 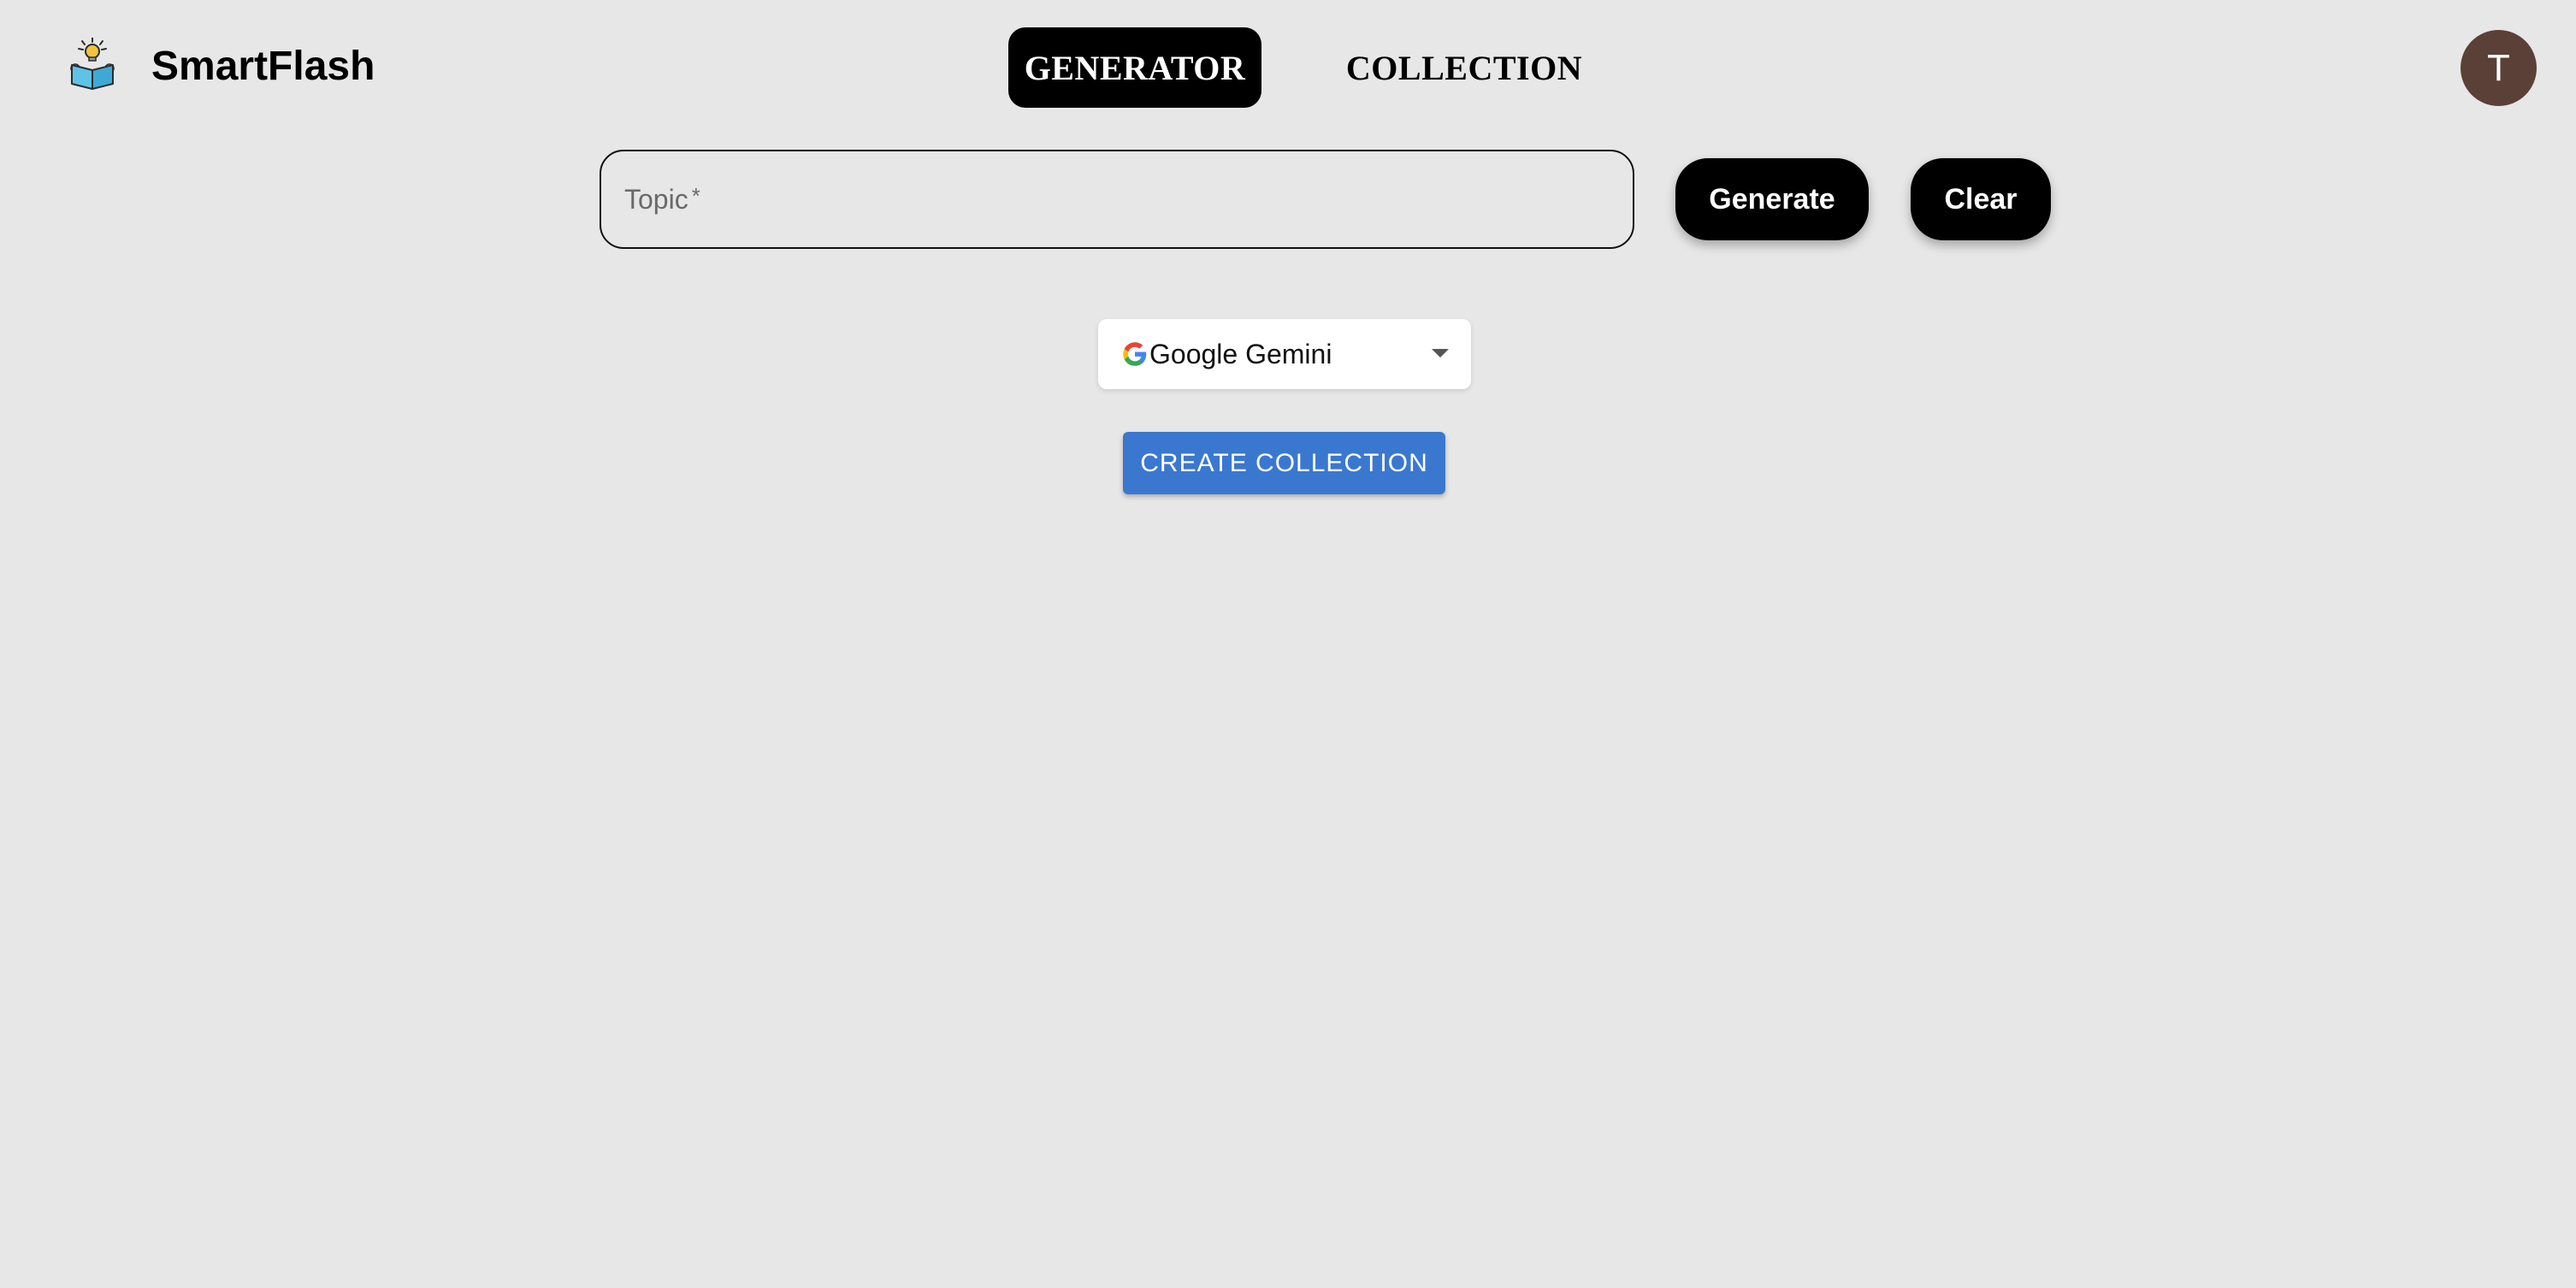 I want to click on chevron-down-icon, so click(x=1440, y=353).